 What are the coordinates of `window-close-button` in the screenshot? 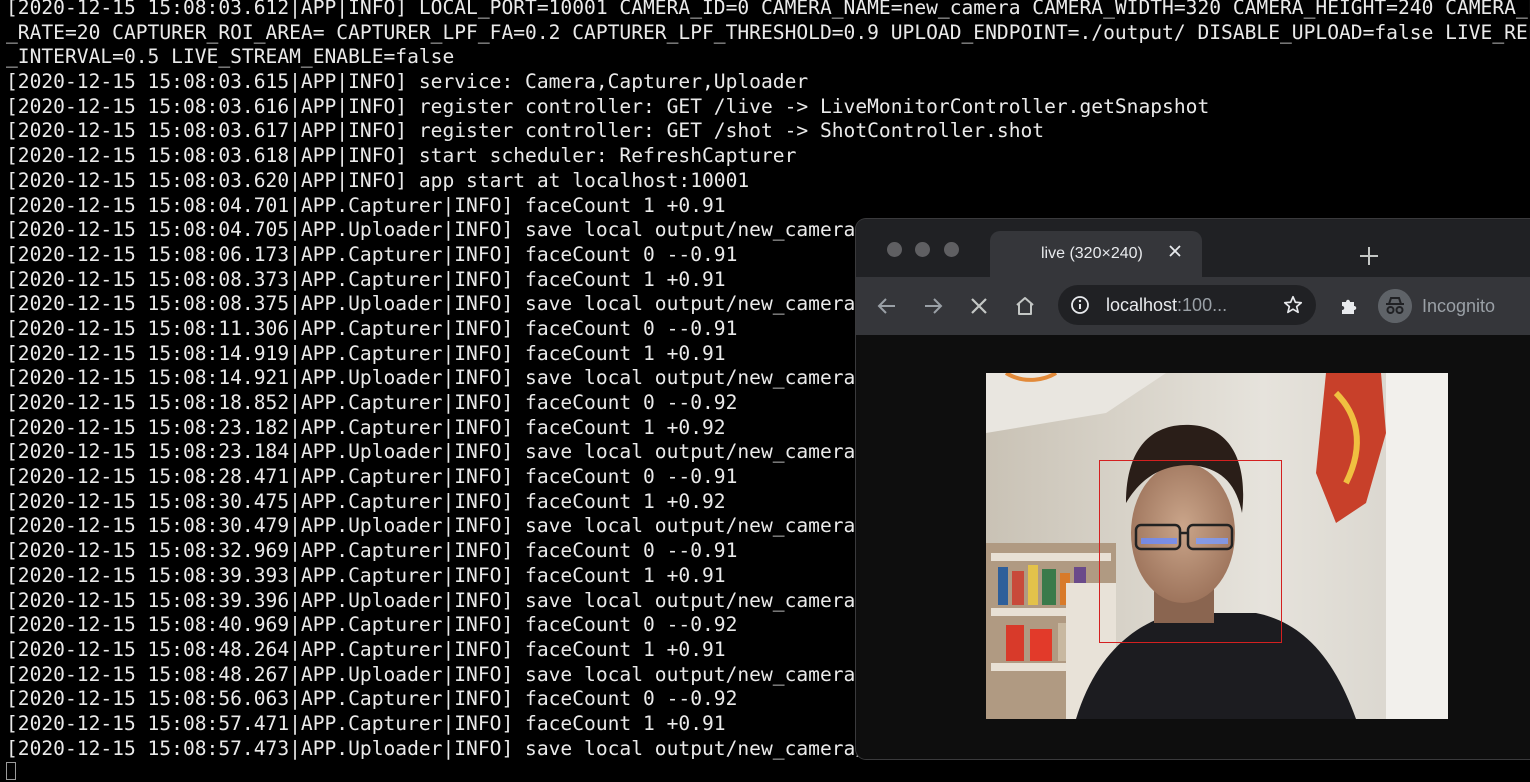 It's located at (894, 249).